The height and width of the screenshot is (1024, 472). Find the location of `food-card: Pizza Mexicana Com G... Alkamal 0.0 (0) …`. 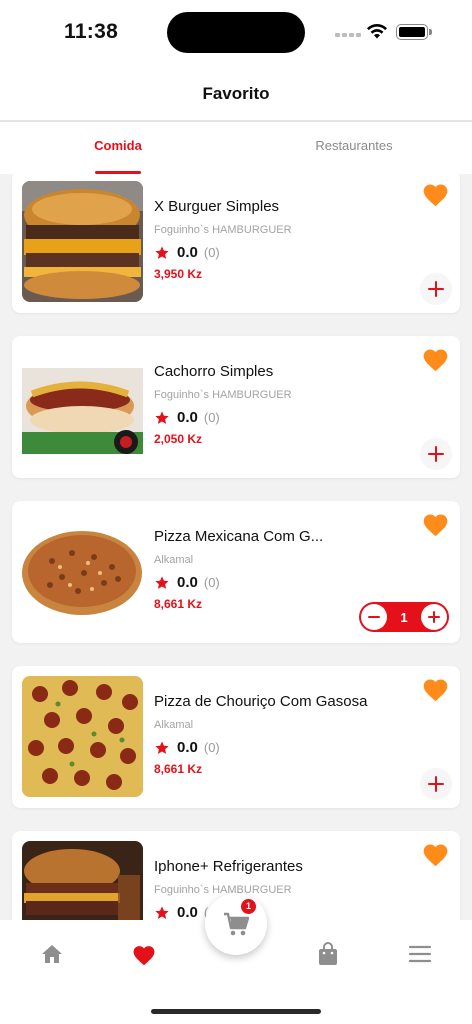

food-card: Pizza Mexicana Com G... Alkamal 0.0 (0) … is located at coordinates (236, 572).